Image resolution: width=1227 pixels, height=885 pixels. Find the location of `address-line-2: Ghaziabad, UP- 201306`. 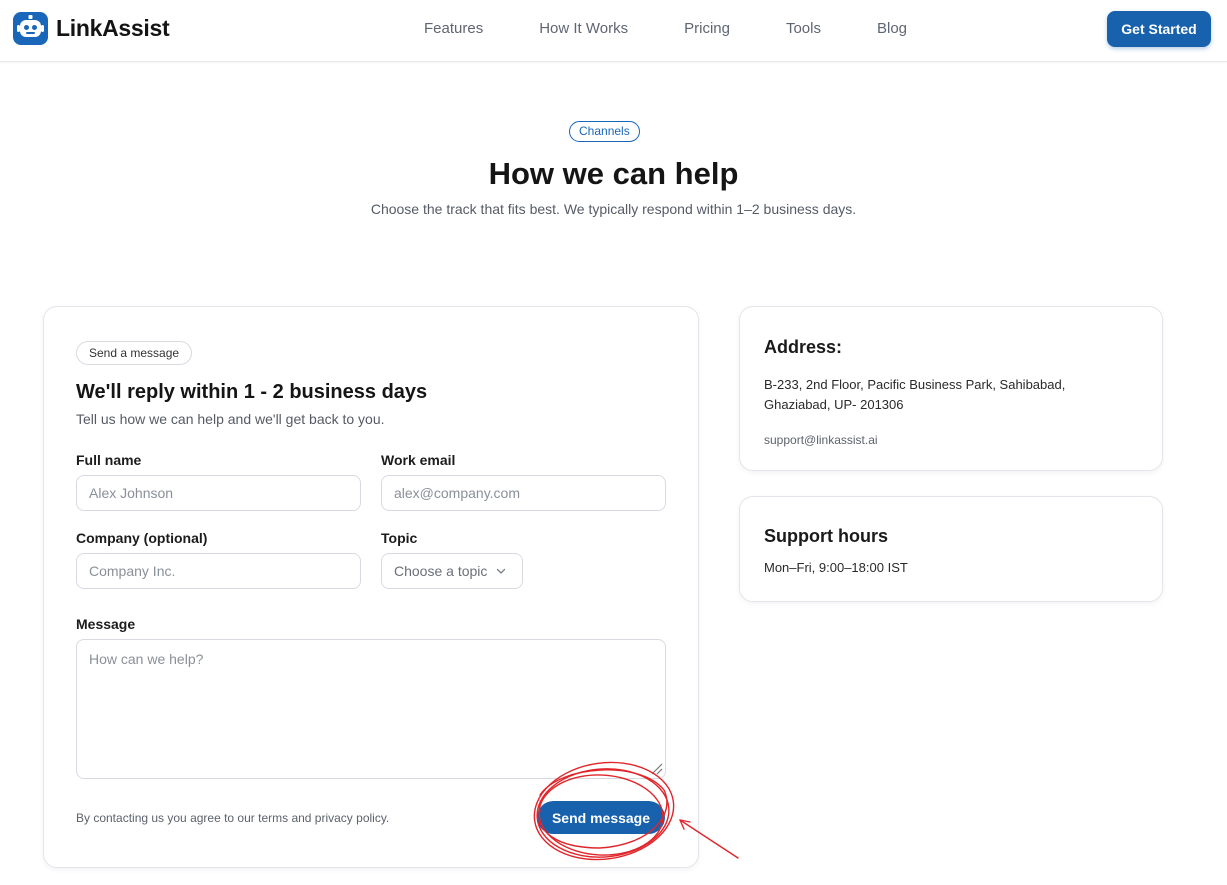

address-line-2: Ghaziabad, UP- 201306 is located at coordinates (834, 404).